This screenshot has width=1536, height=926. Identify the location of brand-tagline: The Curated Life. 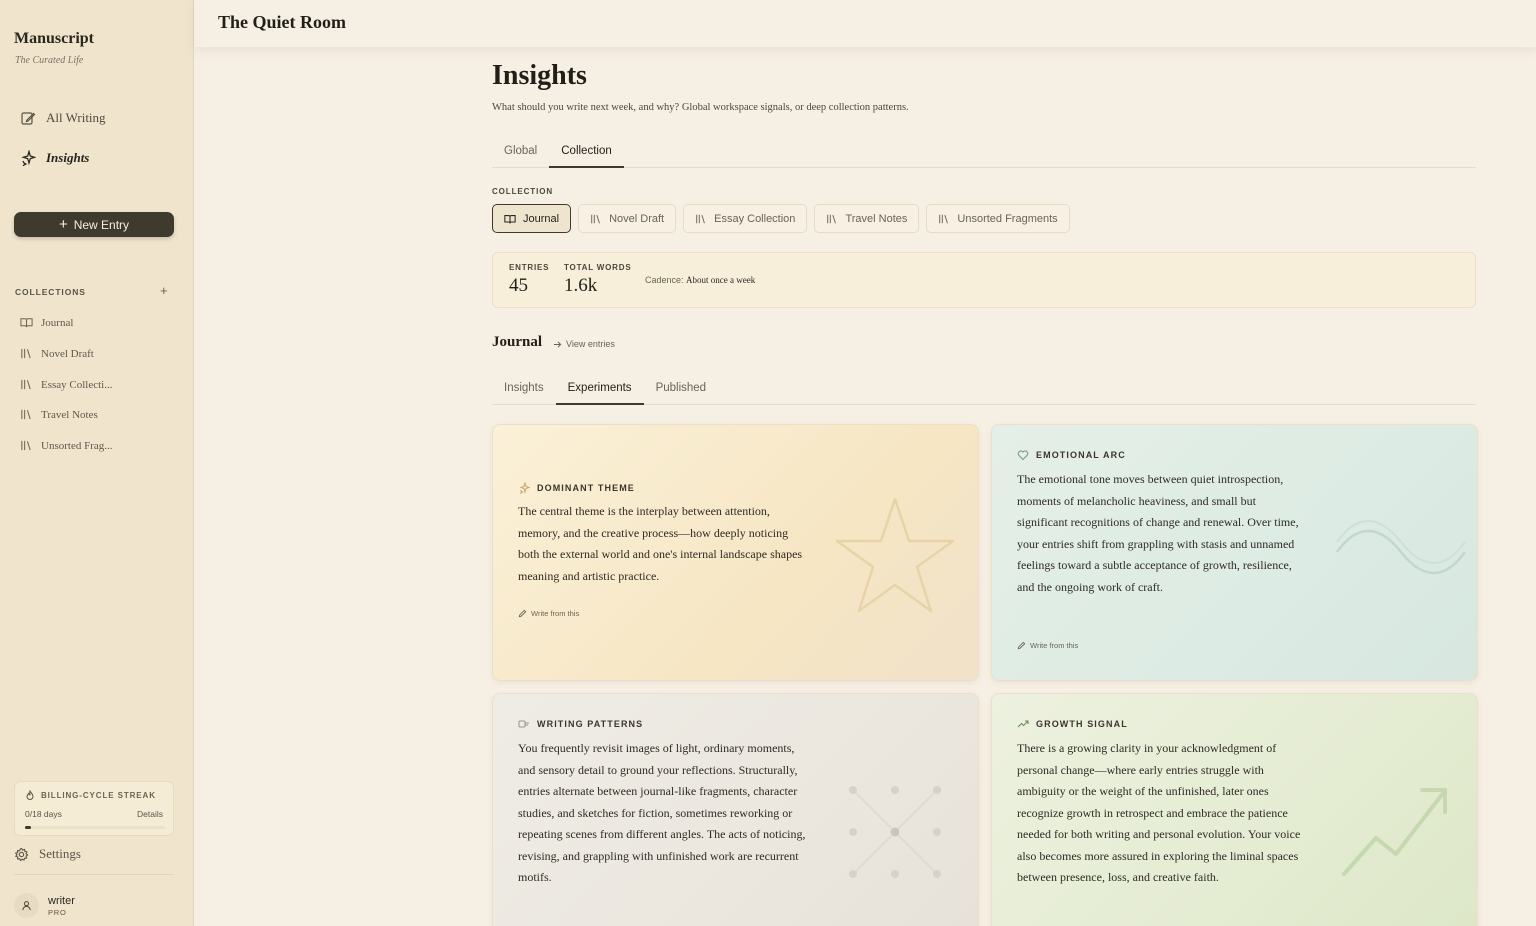
(49, 60).